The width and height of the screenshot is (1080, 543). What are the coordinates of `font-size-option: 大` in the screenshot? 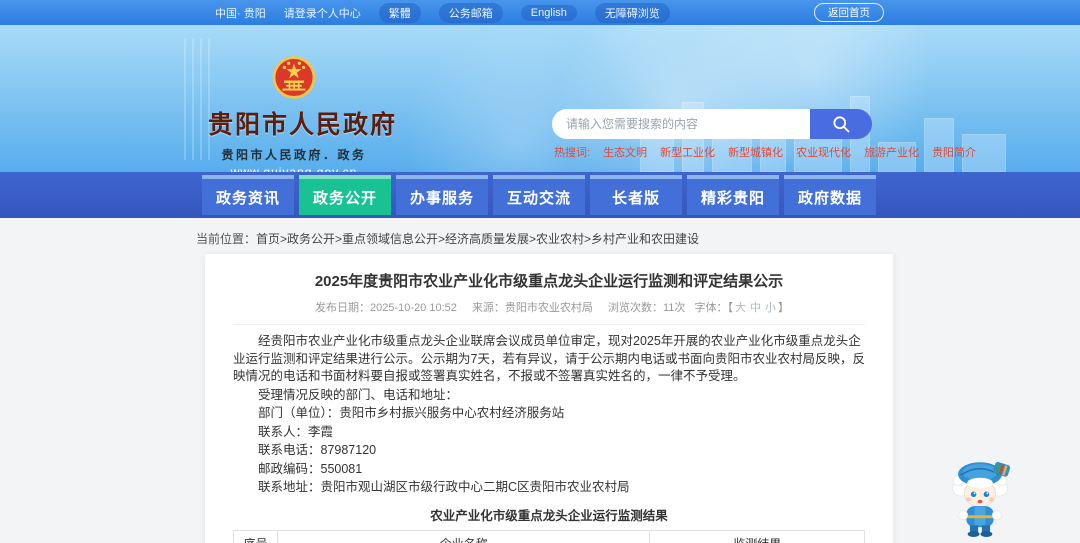 It's located at (740, 308).